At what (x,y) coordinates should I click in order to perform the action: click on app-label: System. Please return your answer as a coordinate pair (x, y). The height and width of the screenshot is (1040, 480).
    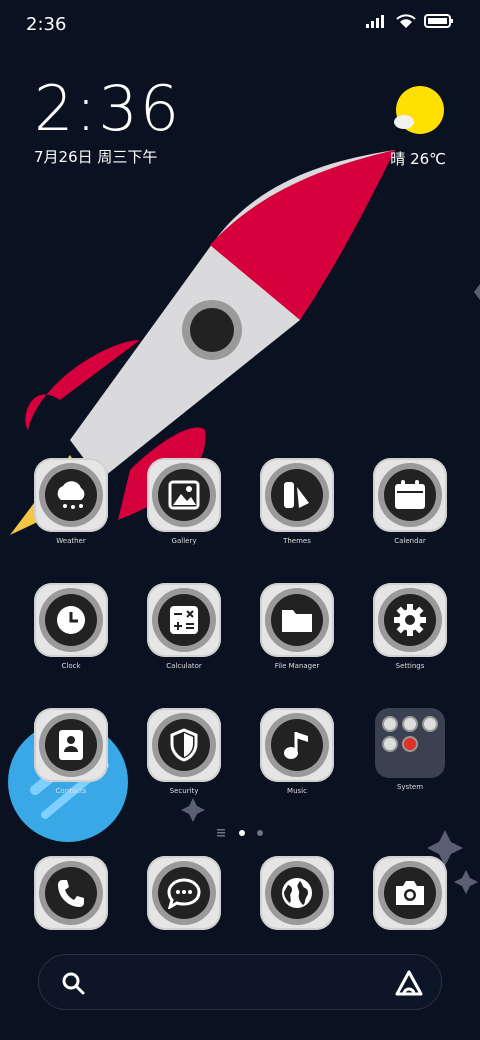
    Looking at the image, I should click on (410, 787).